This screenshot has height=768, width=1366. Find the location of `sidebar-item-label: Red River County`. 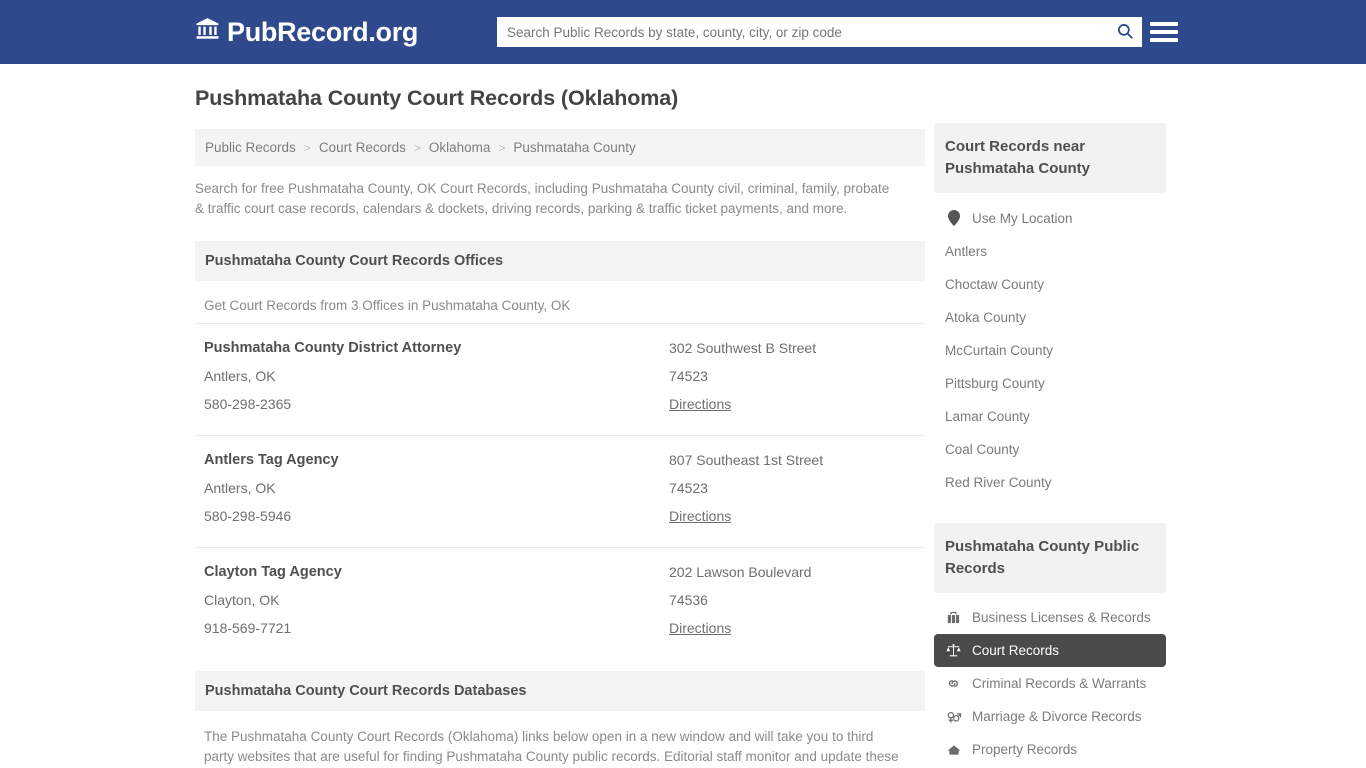

sidebar-item-label: Red River County is located at coordinates (998, 482).